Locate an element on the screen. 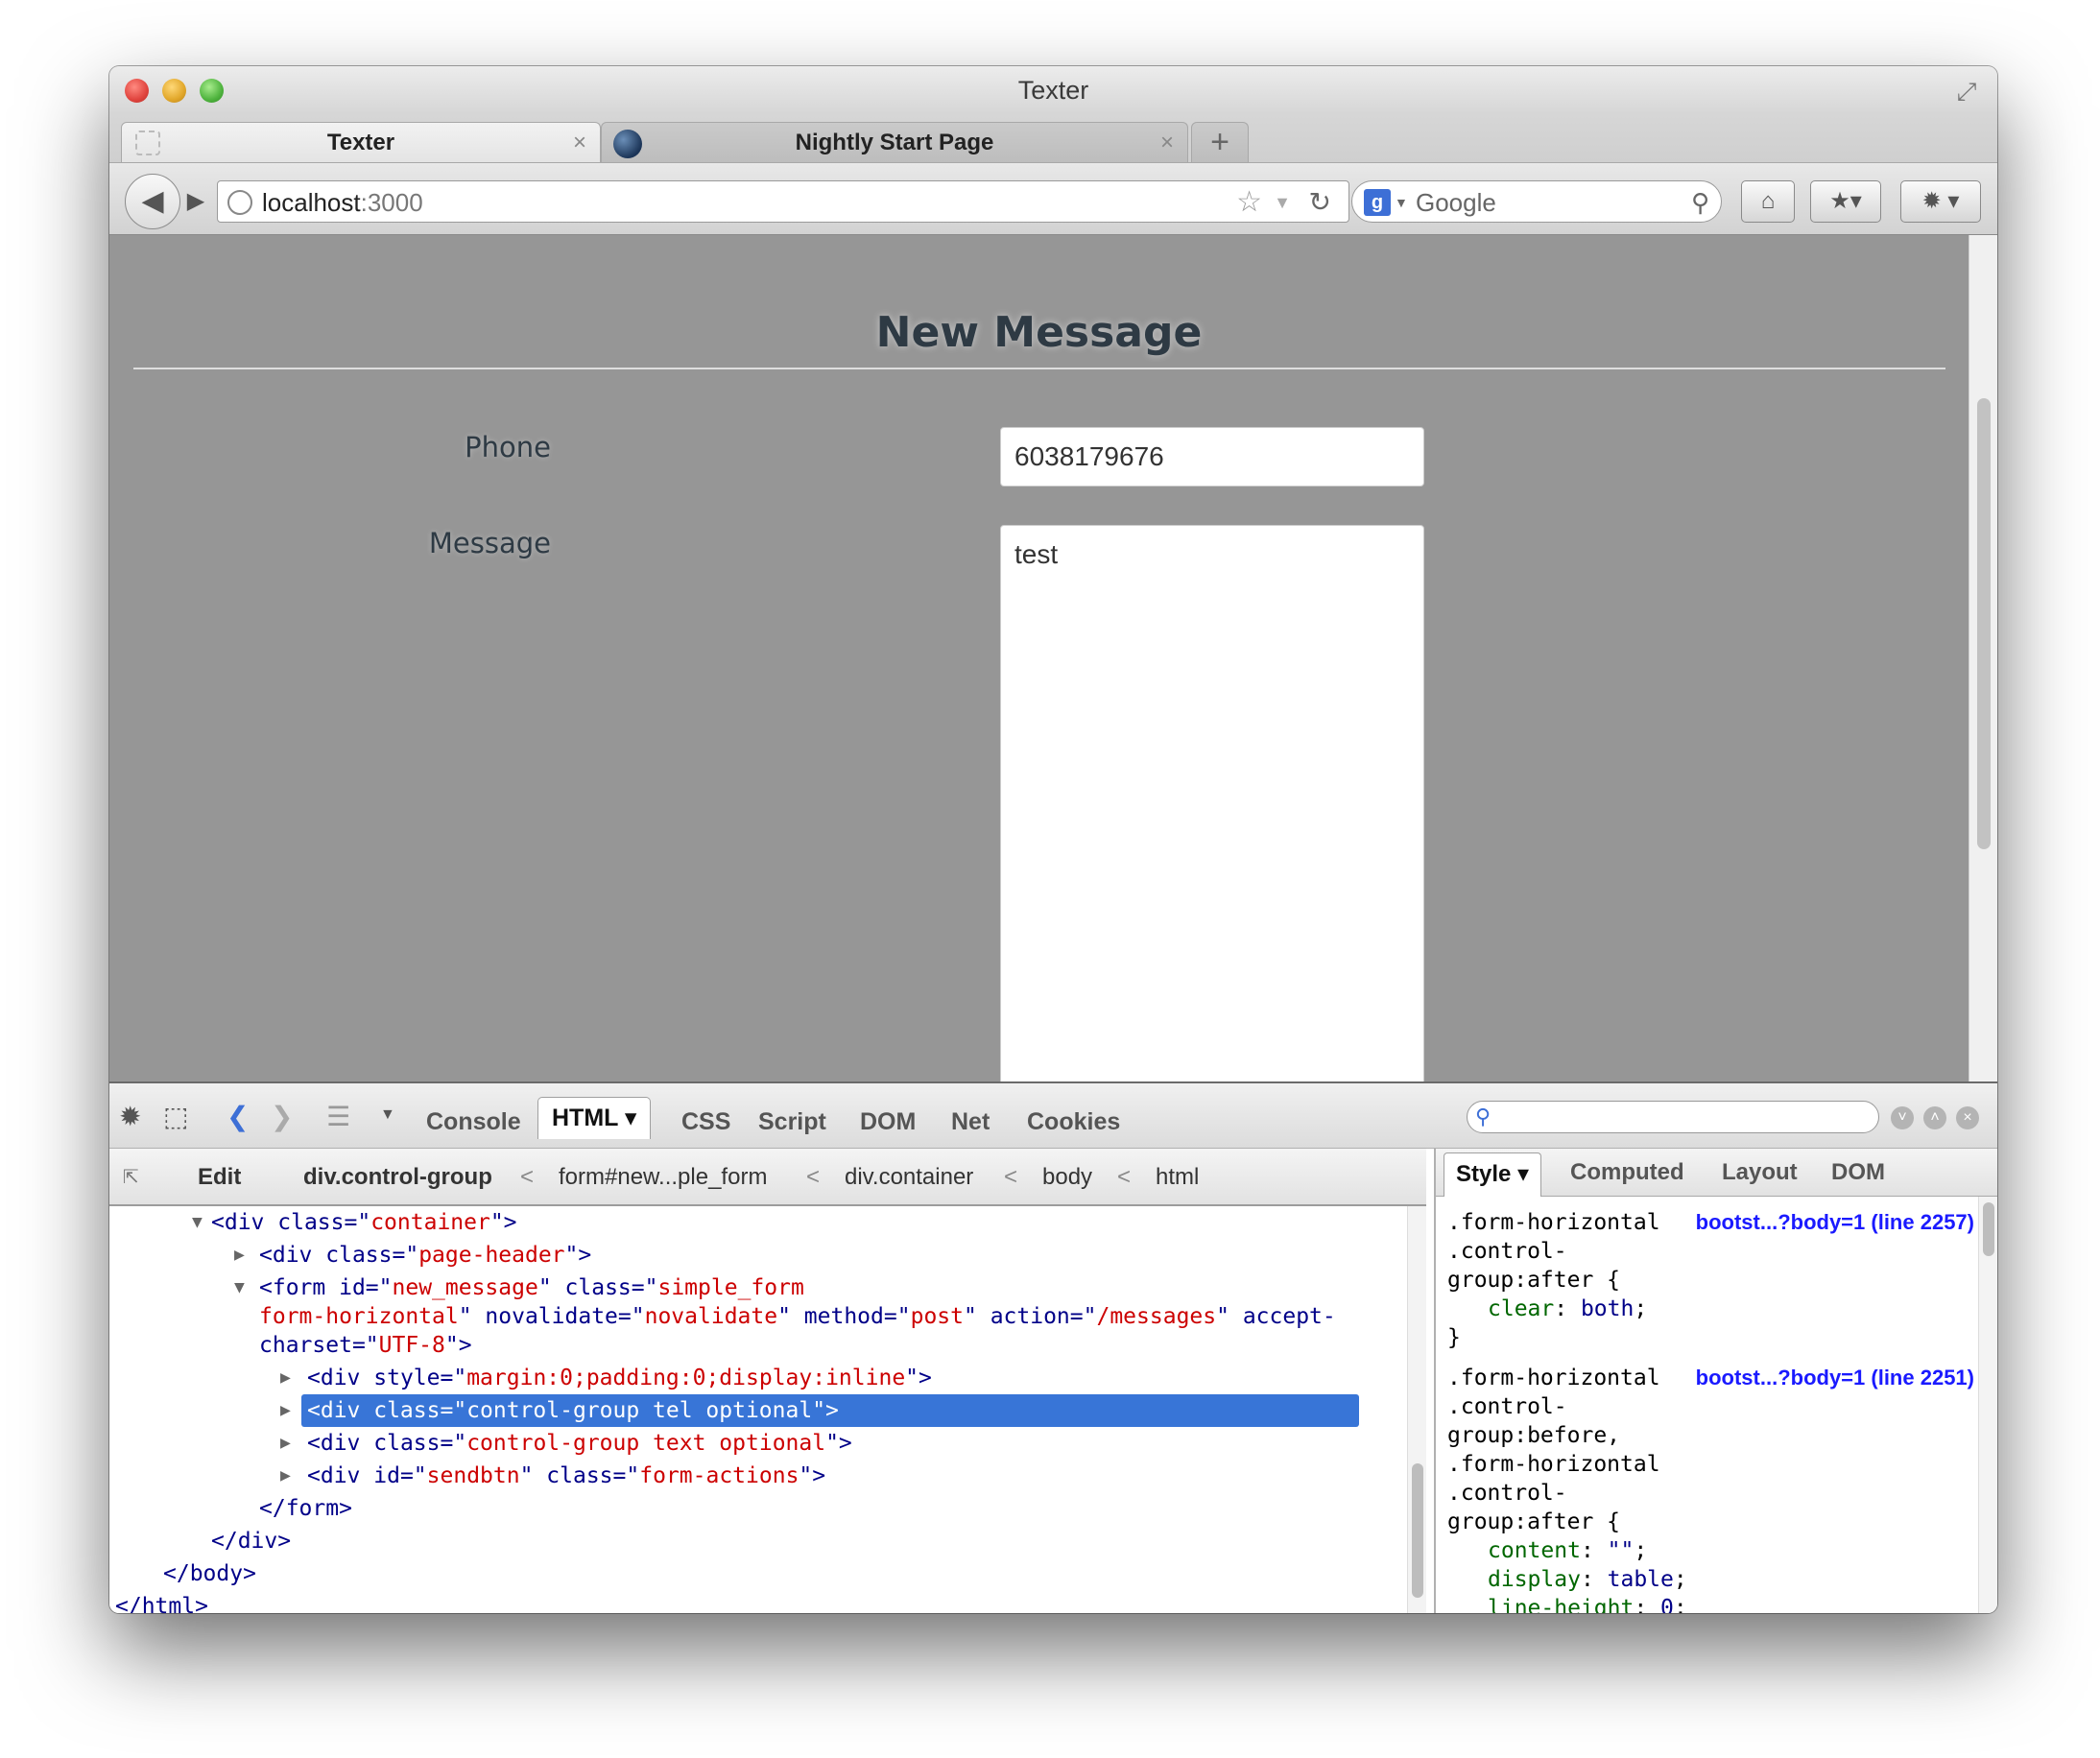 The width and height of the screenshot is (2100, 1758). fb-tab-css: CSS is located at coordinates (705, 1122).